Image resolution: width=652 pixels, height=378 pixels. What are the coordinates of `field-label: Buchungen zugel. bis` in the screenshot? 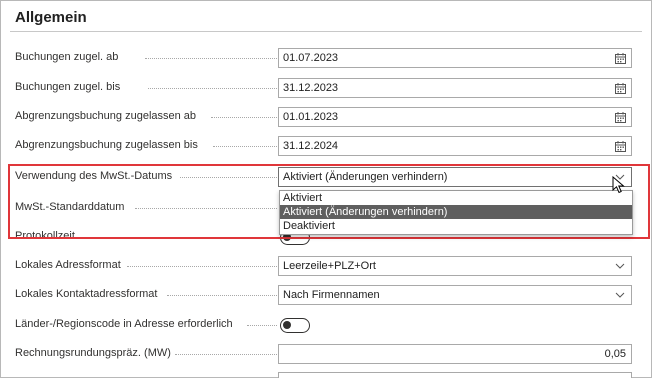 It's located at (68, 87).